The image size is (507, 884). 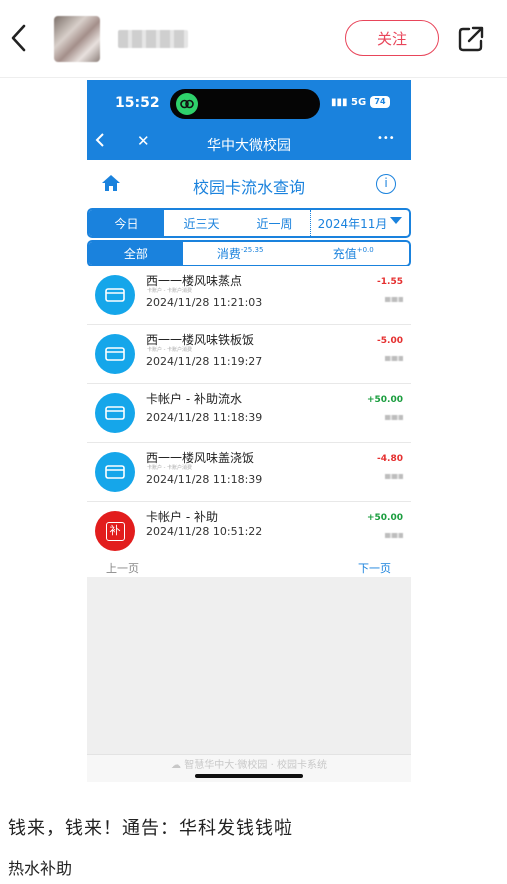 I want to click on battery-icon: 74, so click(x=380, y=102).